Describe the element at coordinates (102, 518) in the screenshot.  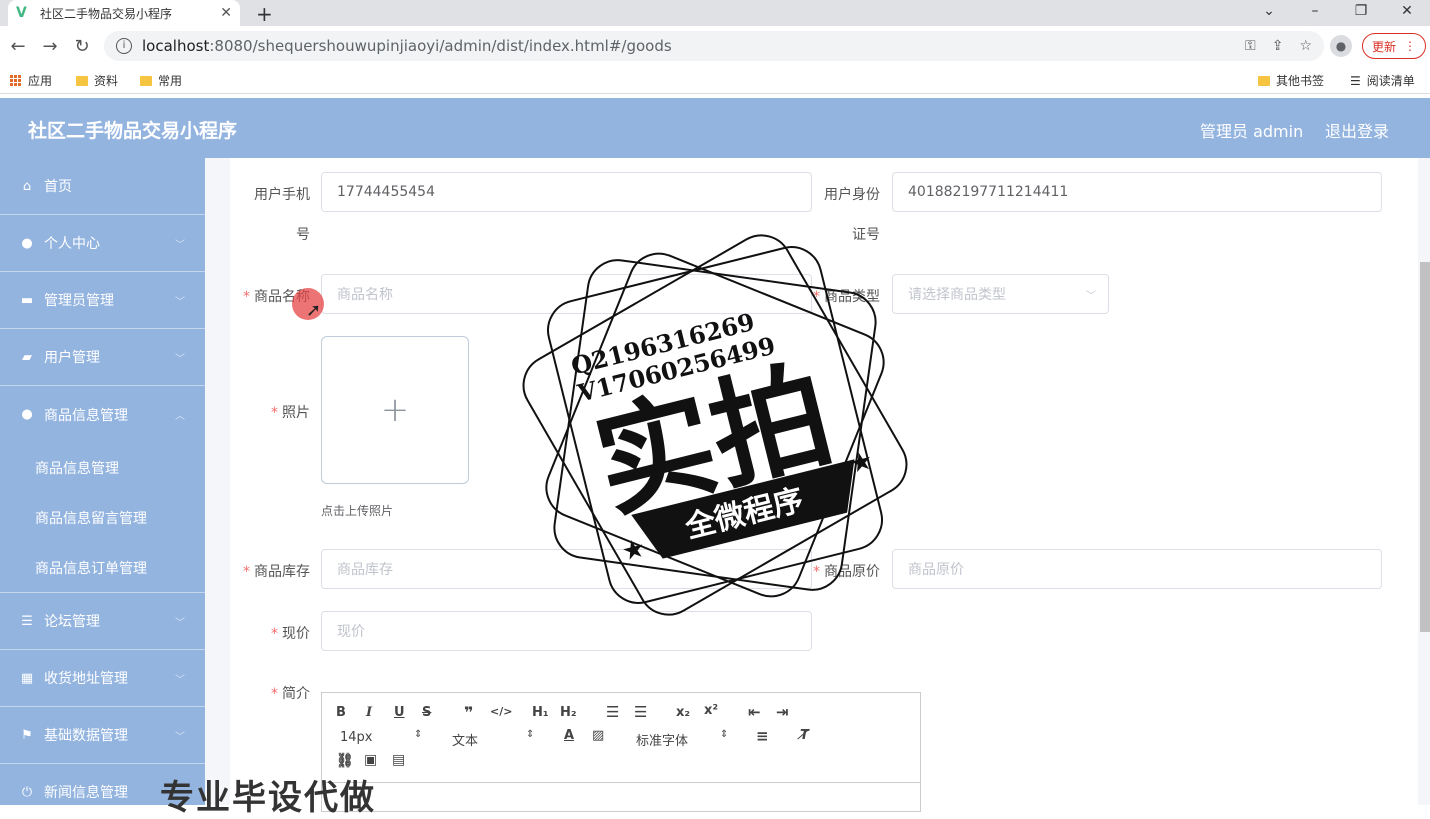
I see `sidebar-subitem-goods-comments: 商品信息留言管理` at that location.